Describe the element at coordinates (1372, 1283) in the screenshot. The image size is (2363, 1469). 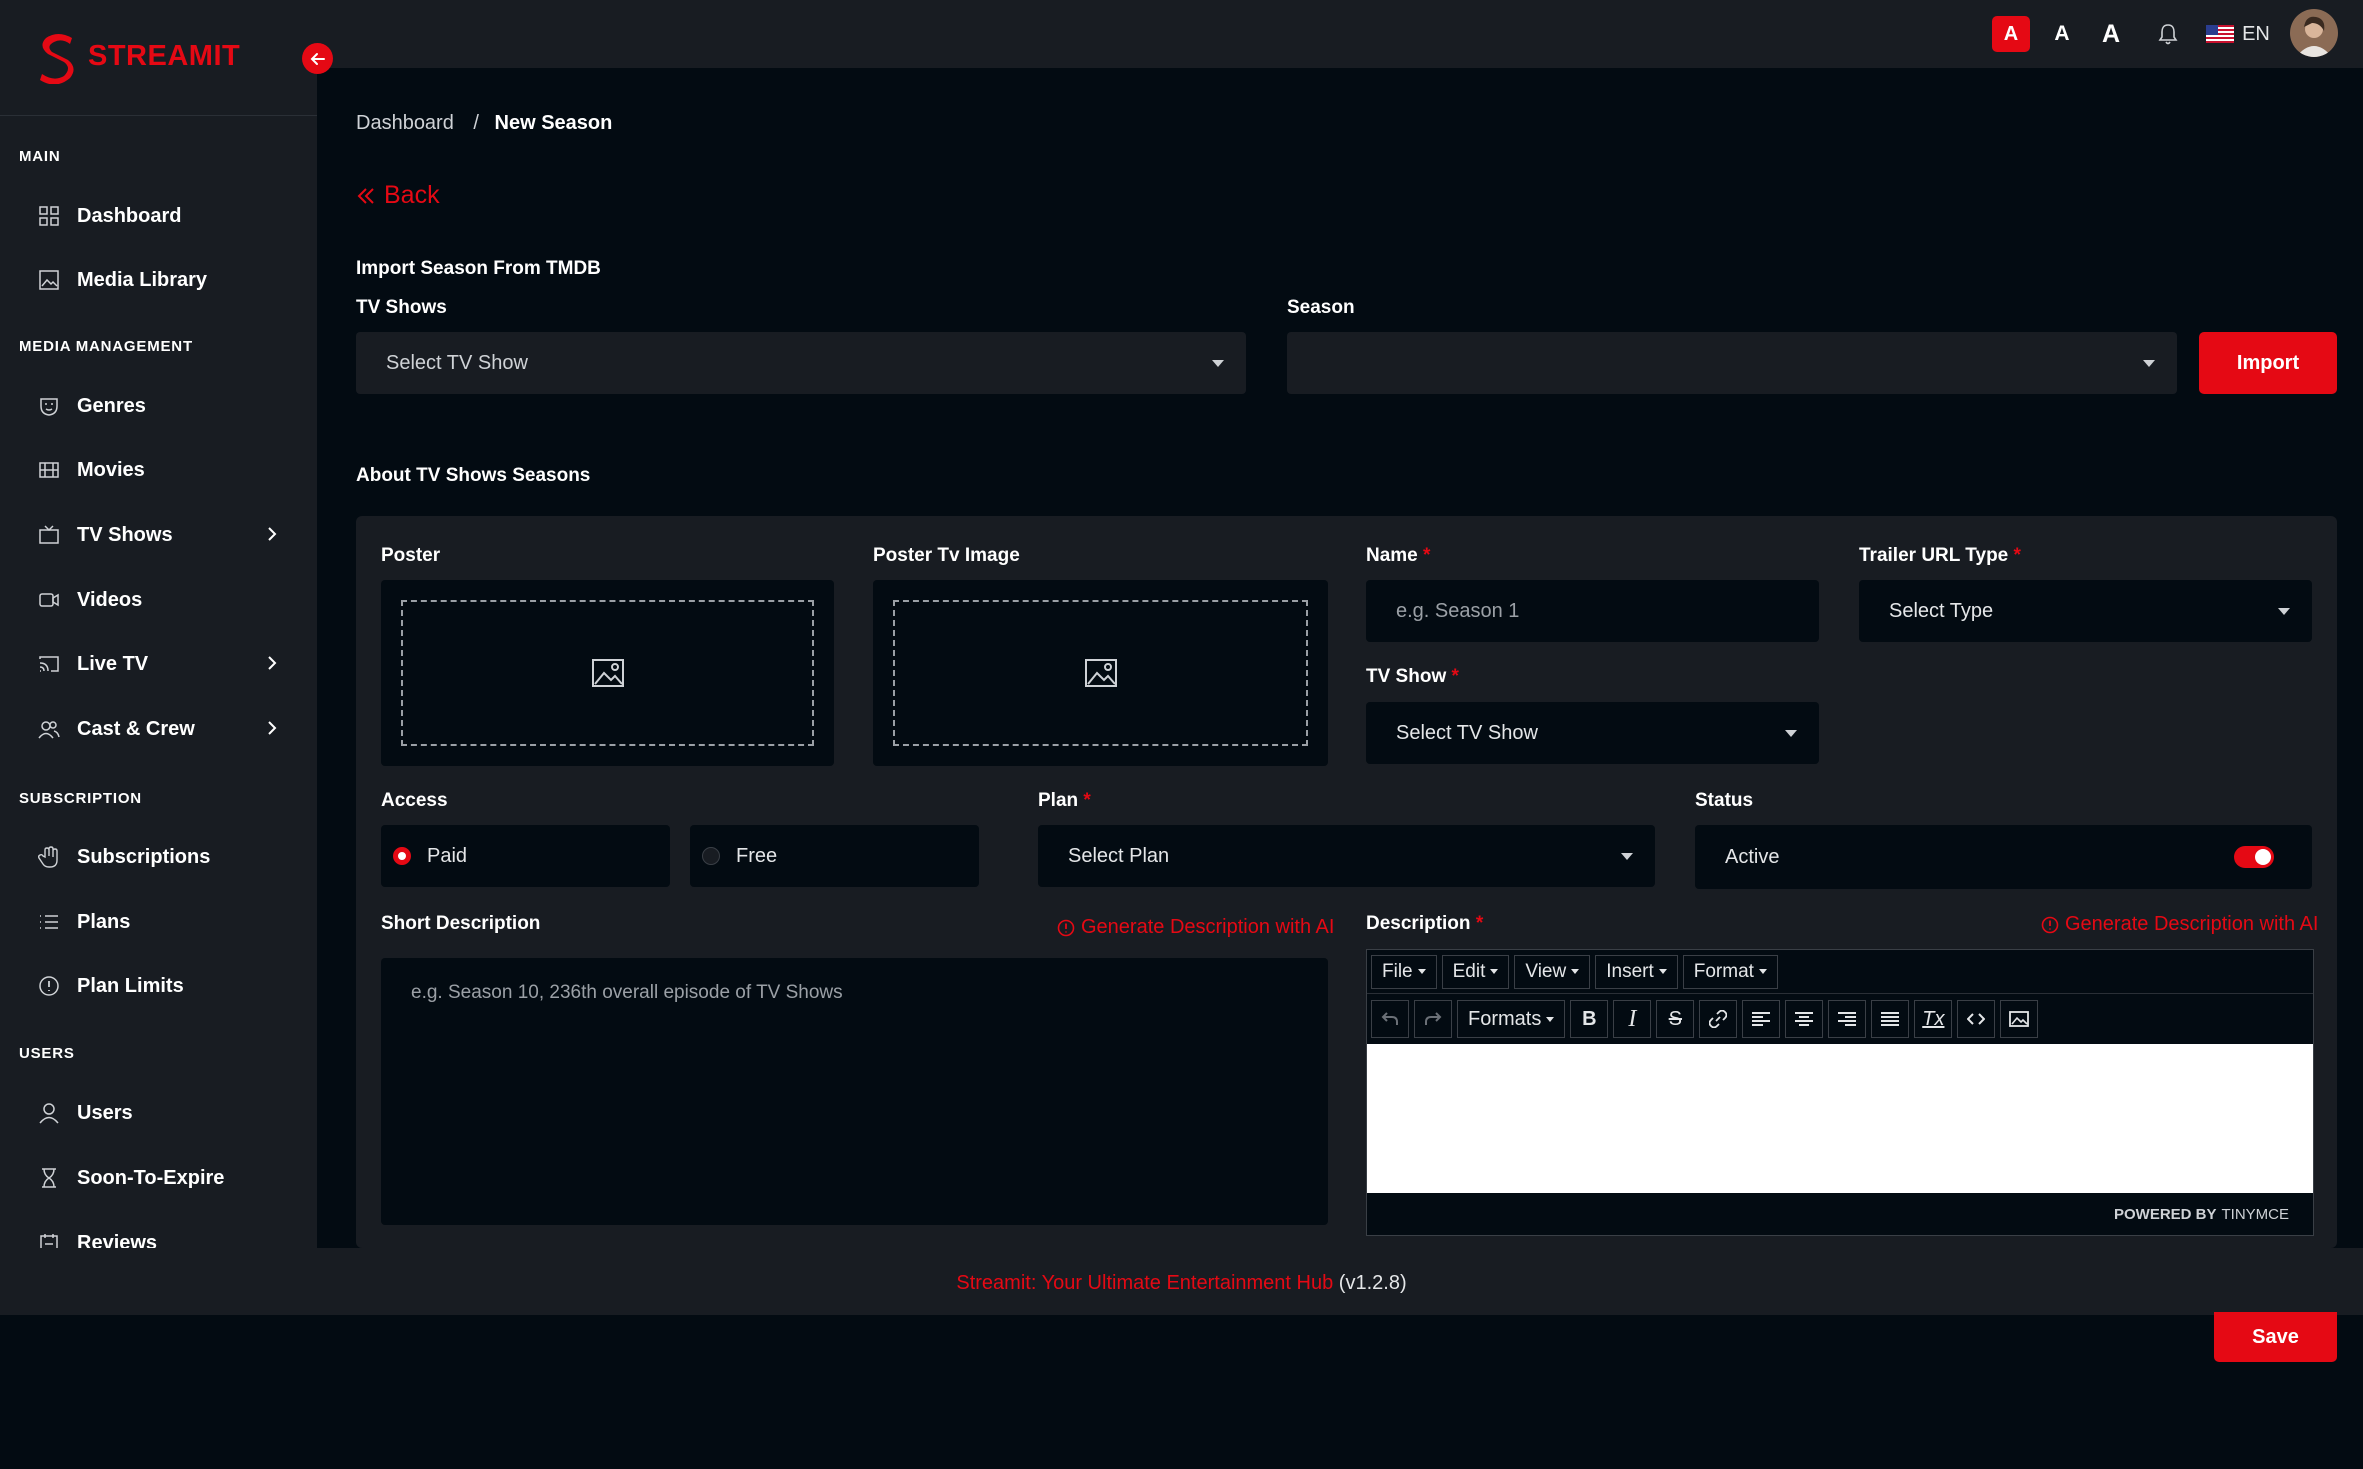
I see `footer-version: (v1.2.8)` at that location.